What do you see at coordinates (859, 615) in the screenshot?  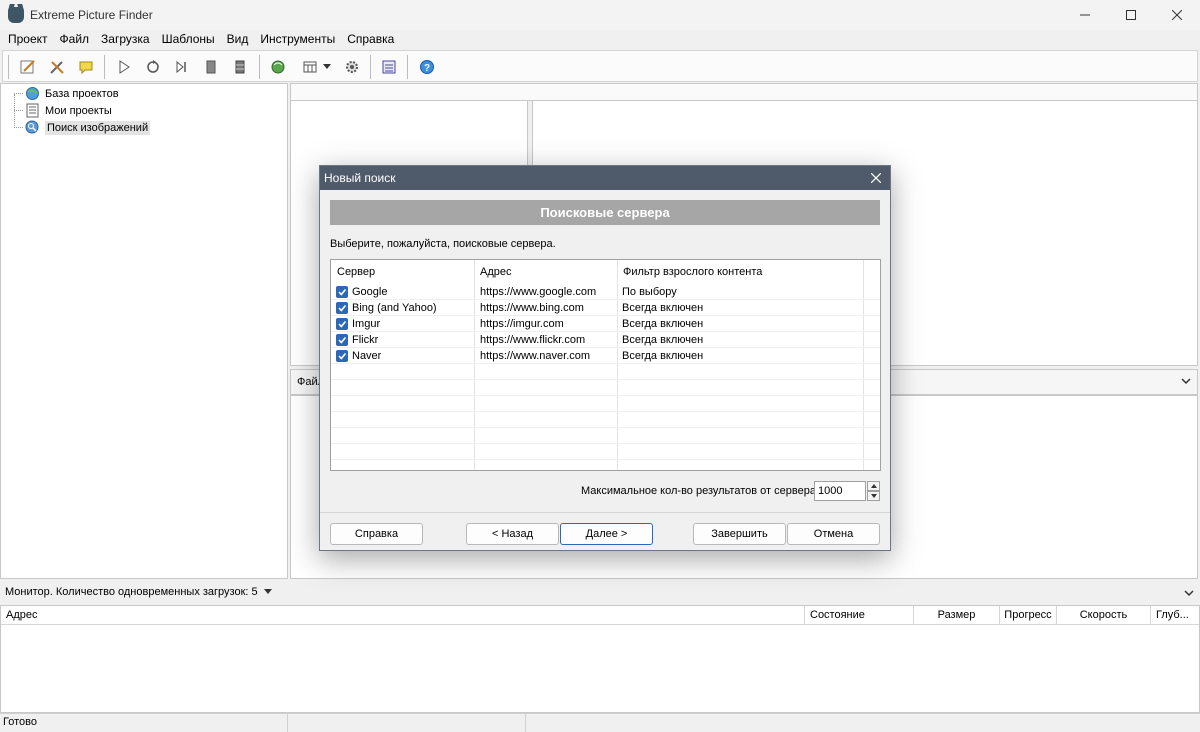 I see `column-header-state: Состояние` at bounding box center [859, 615].